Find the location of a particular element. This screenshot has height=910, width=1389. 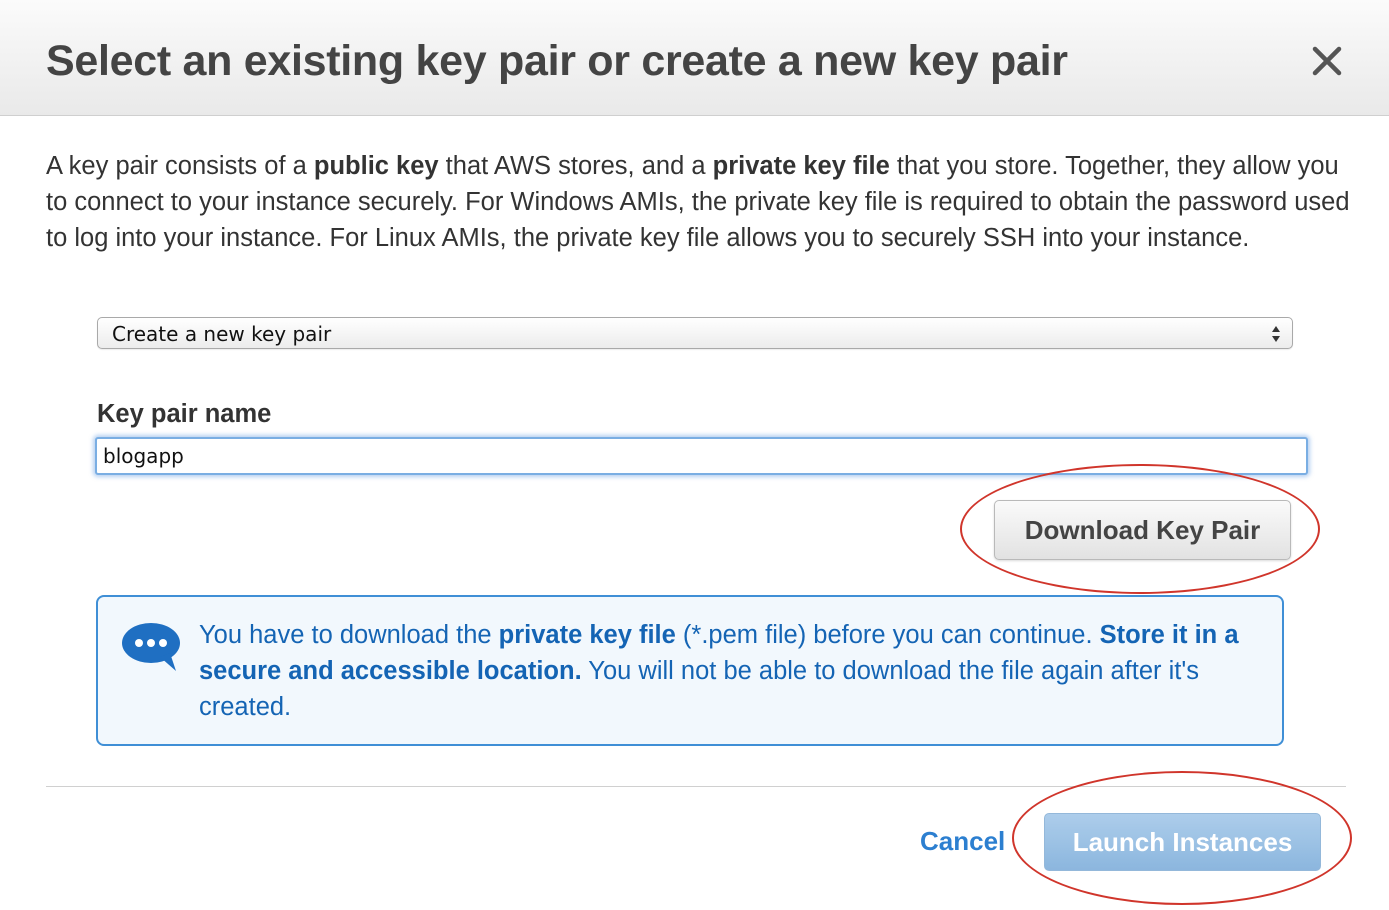

key-pair-name-label: Key pair name is located at coordinates (184, 414).